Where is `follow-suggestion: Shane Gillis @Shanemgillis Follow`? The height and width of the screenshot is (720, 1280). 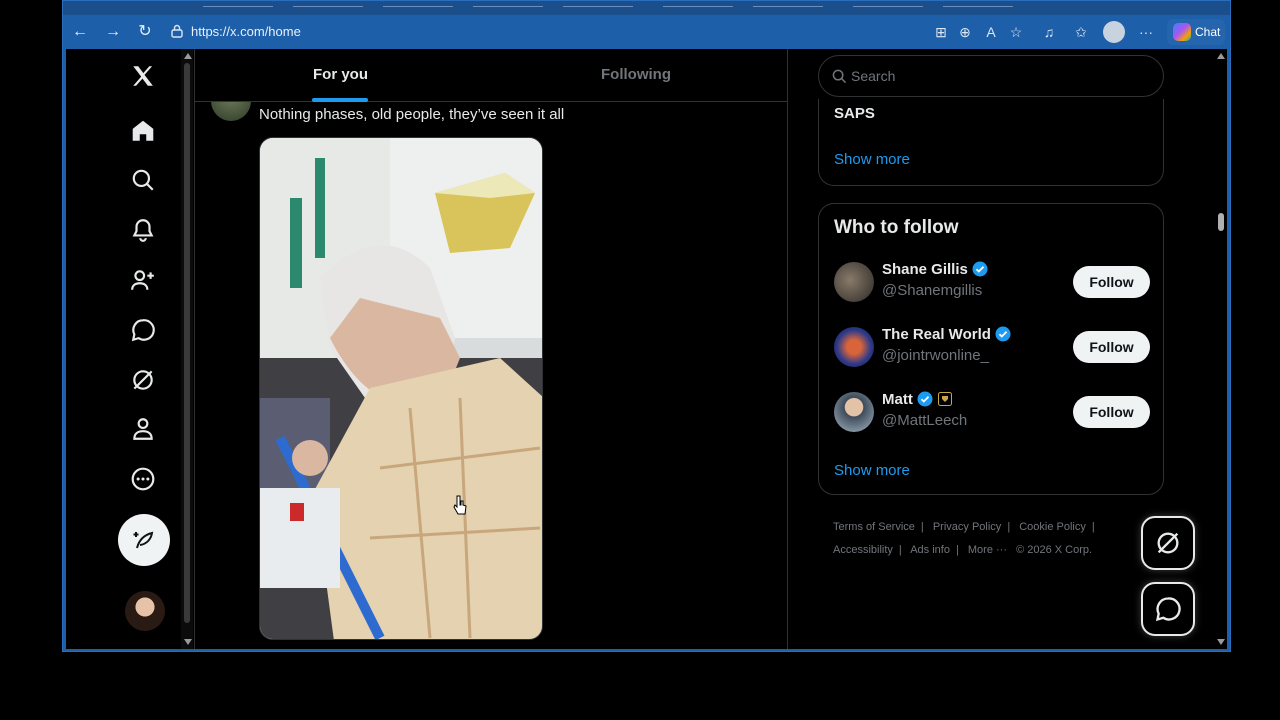 follow-suggestion: Shane Gillis @Shanemgillis Follow is located at coordinates (992, 282).